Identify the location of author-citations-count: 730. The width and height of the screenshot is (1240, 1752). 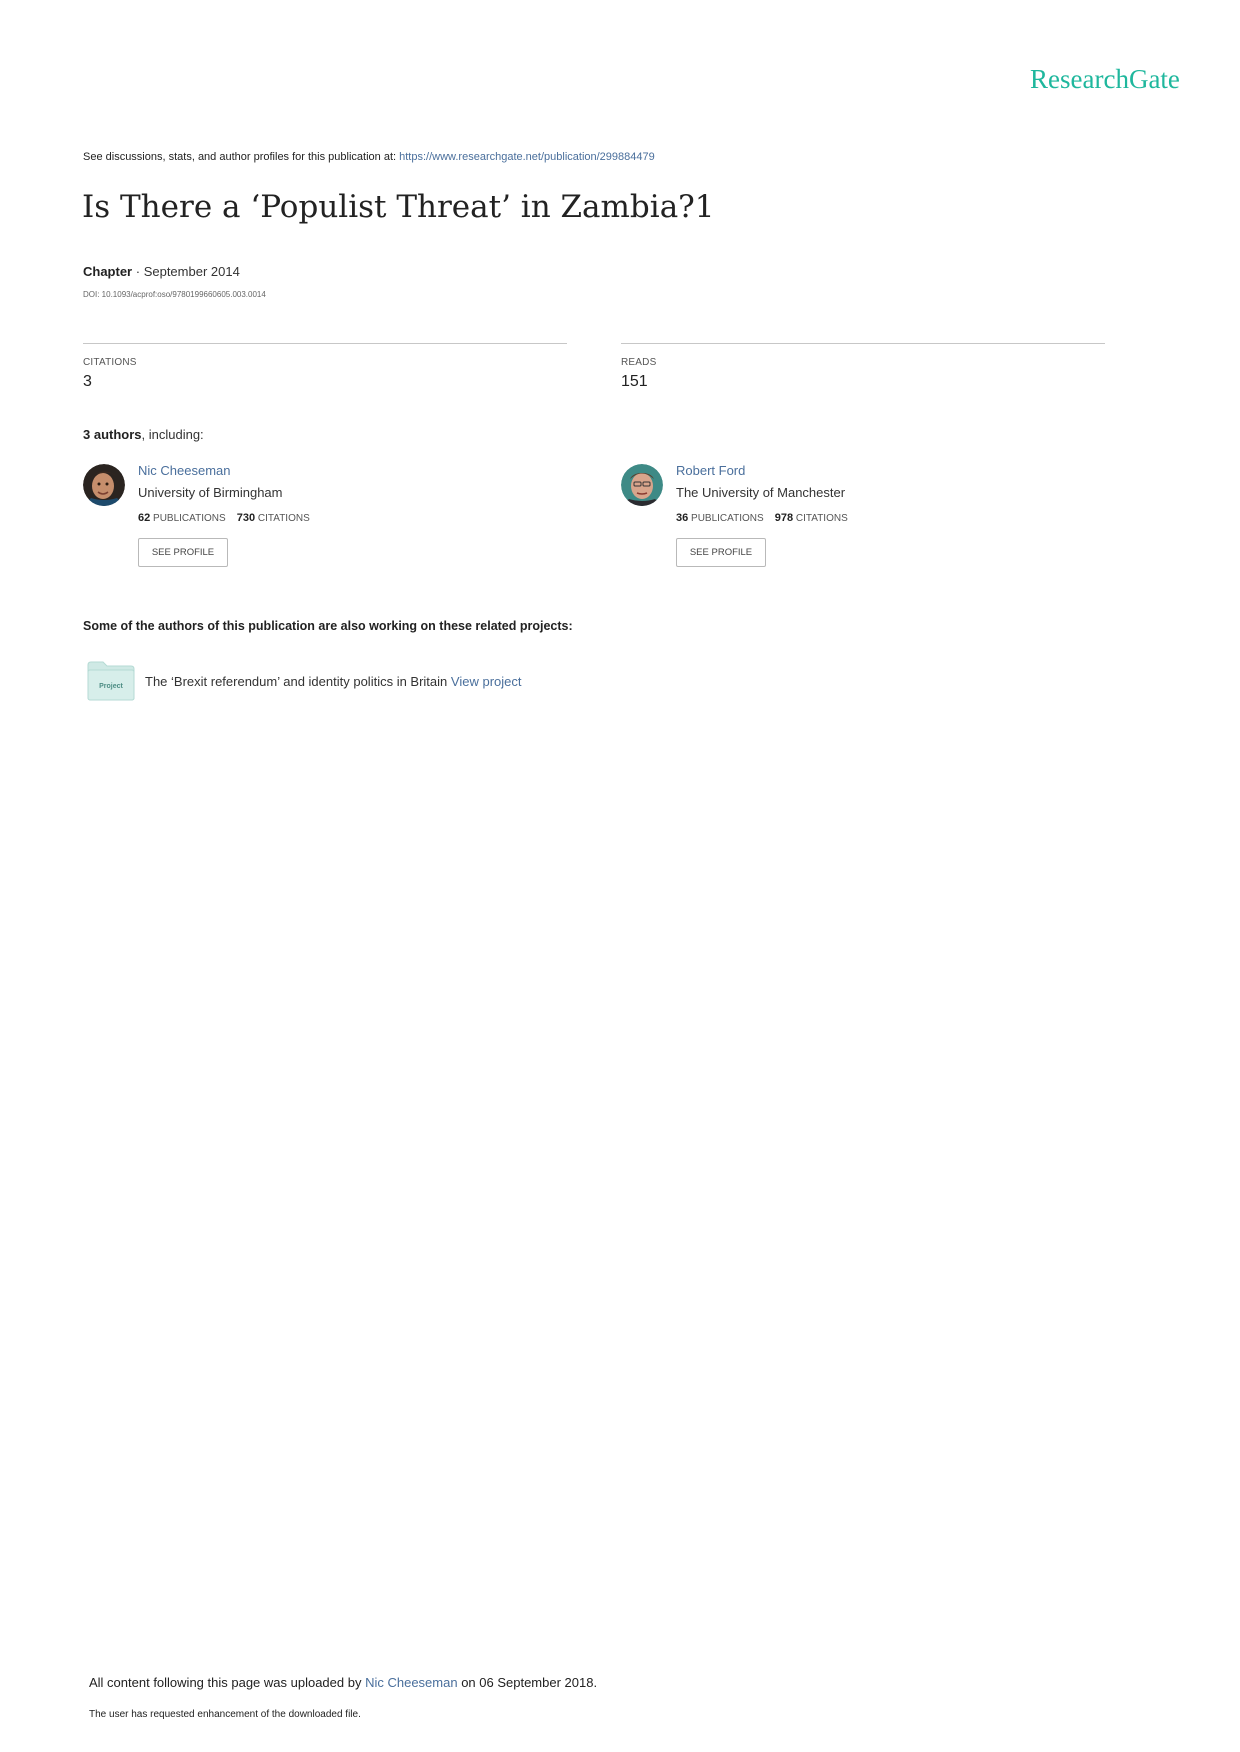
(246, 518).